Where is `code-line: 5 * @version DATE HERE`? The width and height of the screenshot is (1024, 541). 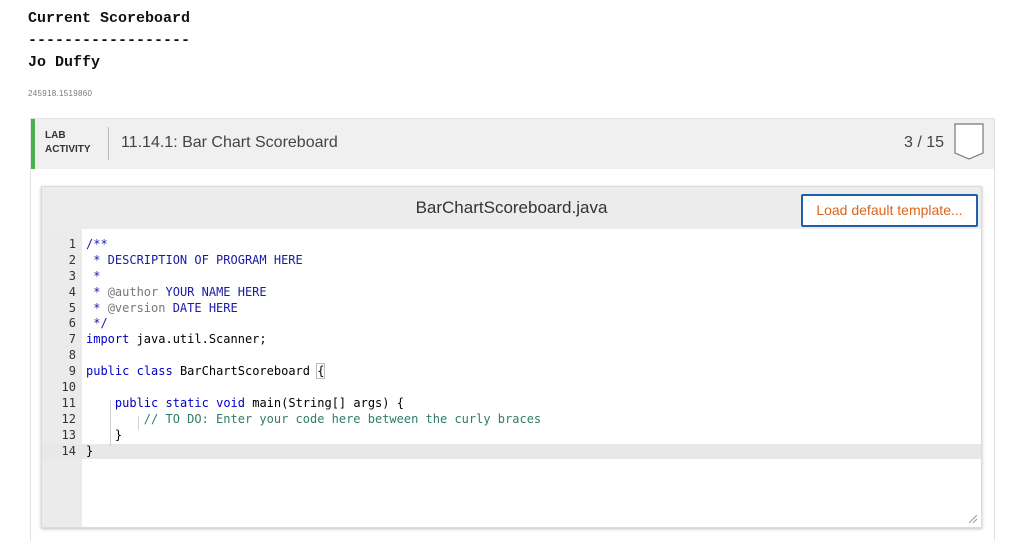
code-line: 5 * @version DATE HERE is located at coordinates (511, 309).